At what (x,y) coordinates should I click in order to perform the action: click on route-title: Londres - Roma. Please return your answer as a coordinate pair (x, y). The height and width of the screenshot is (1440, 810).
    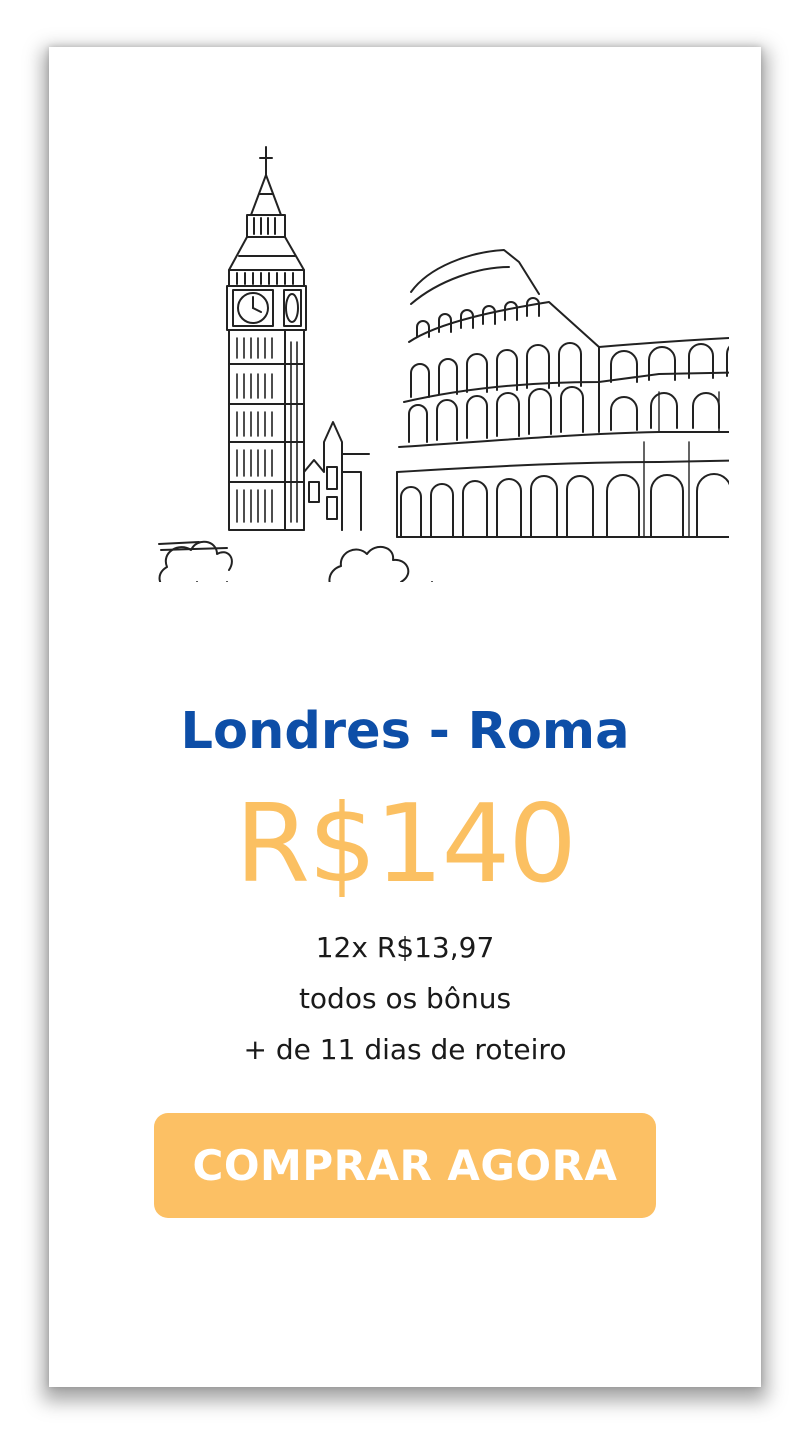
    Looking at the image, I should click on (405, 731).